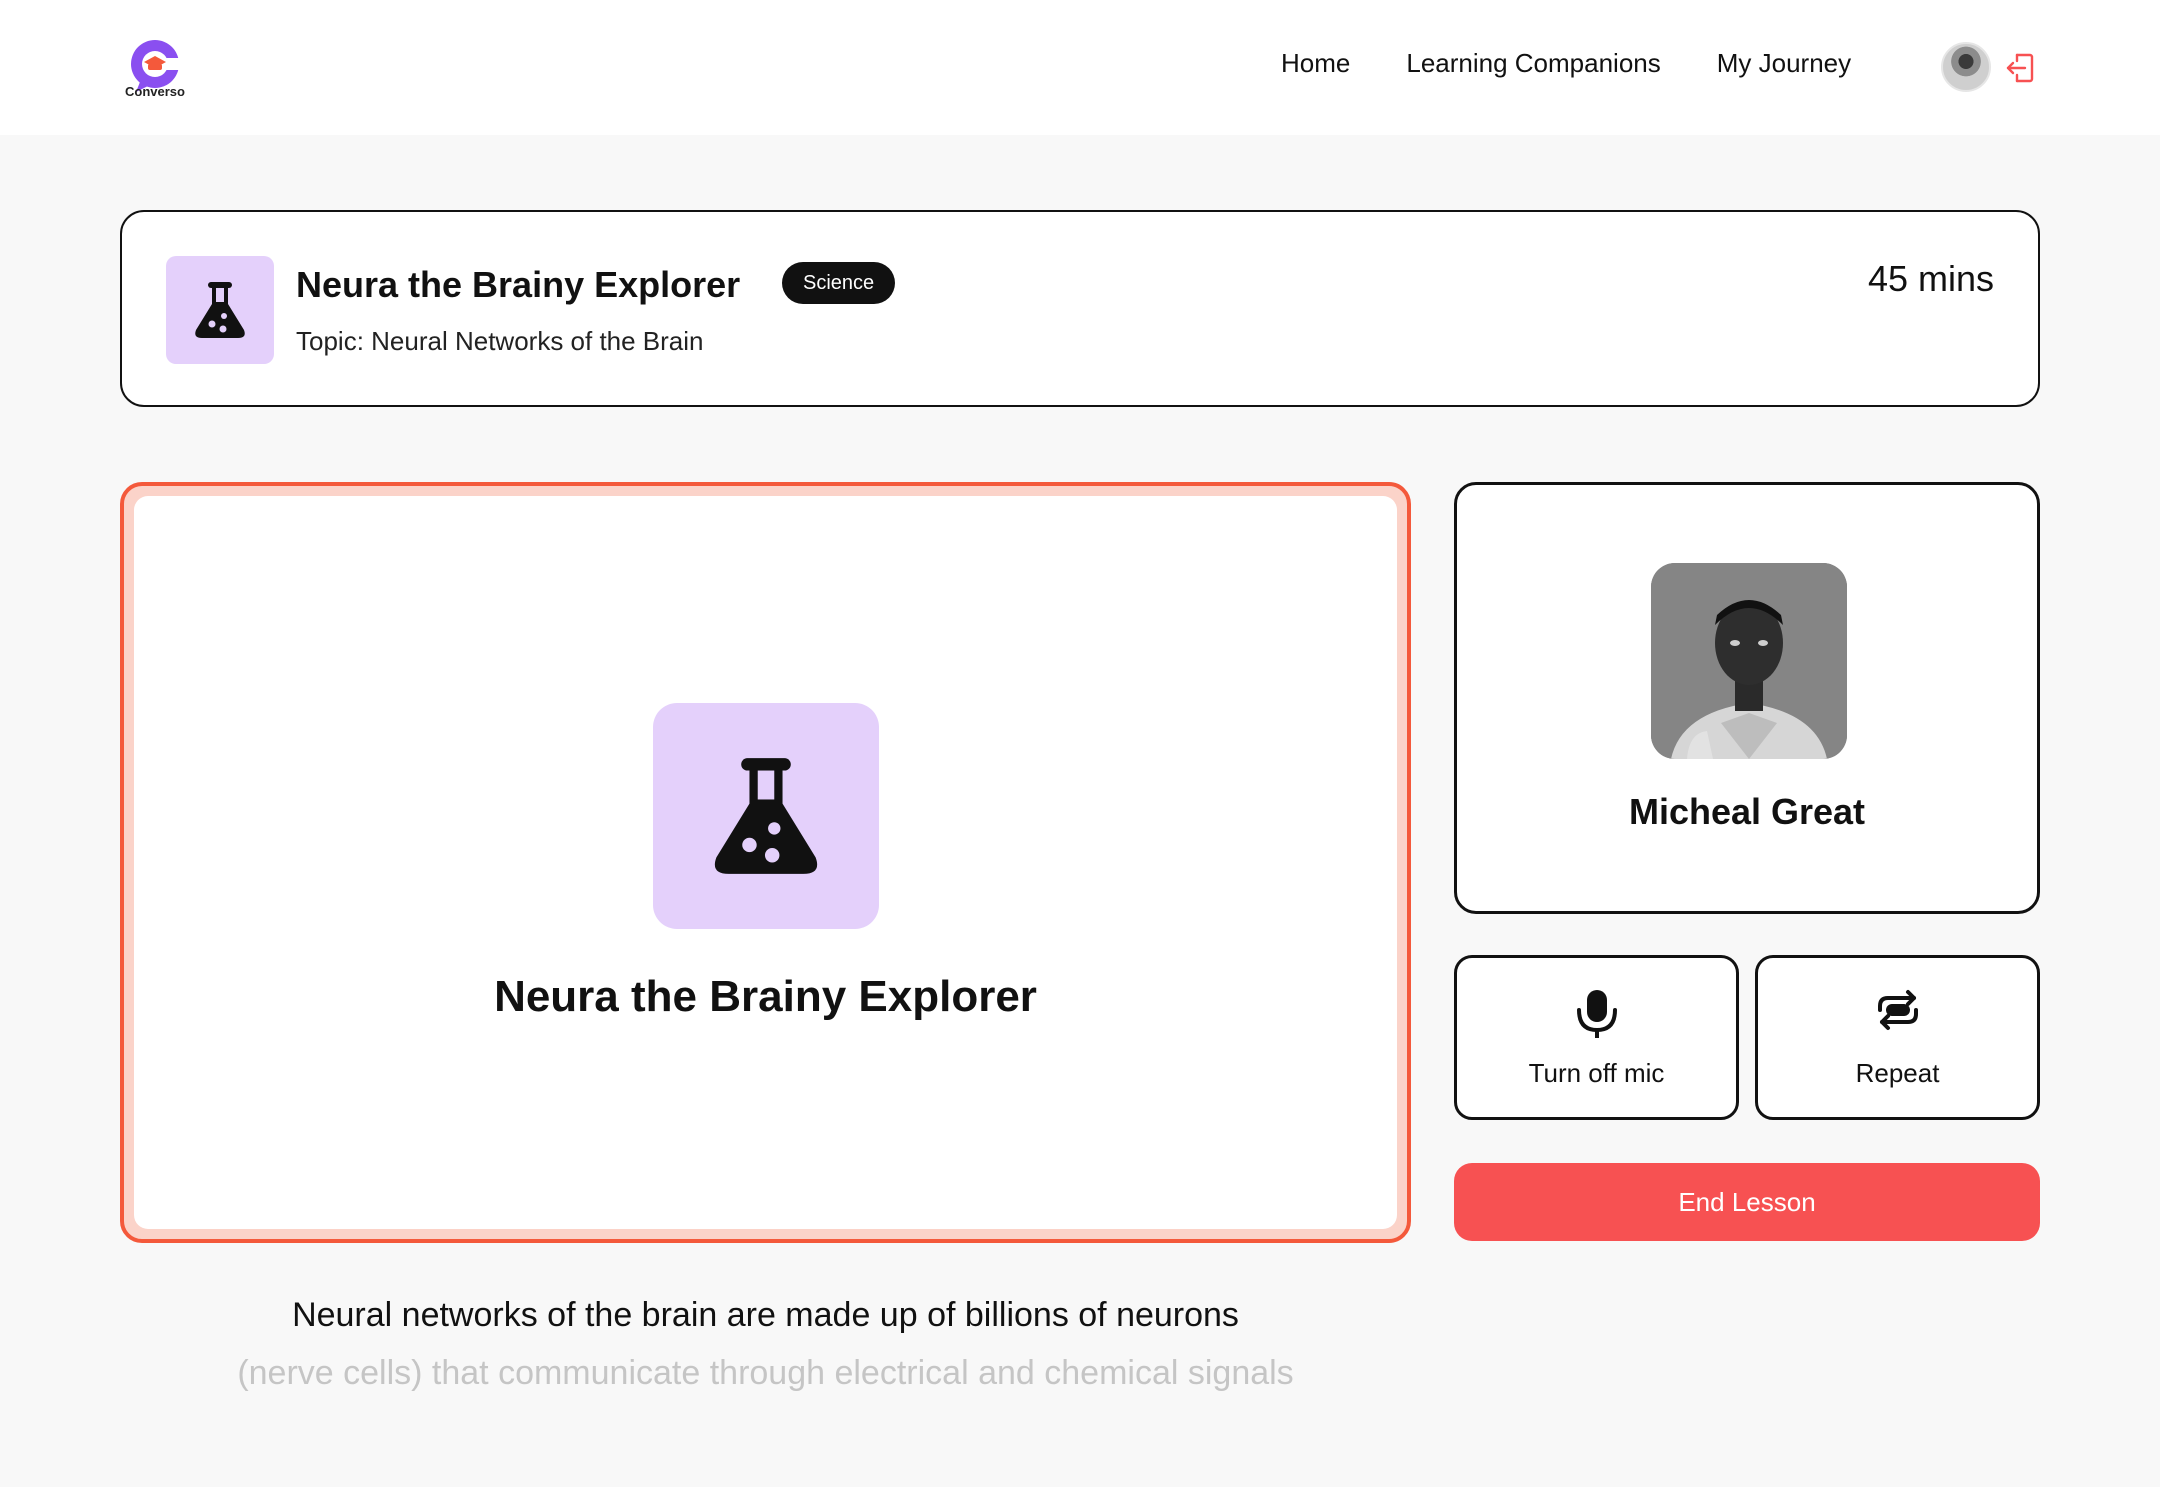 The image size is (2160, 1487). Describe the element at coordinates (1930, 278) in the screenshot. I see `duration-text: 45 mins` at that location.